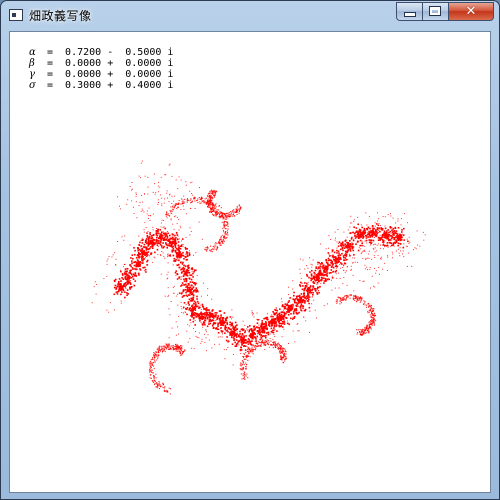 The width and height of the screenshot is (500, 500). I want to click on title-bar: 畑政義写像 ✕, so click(250, 16).